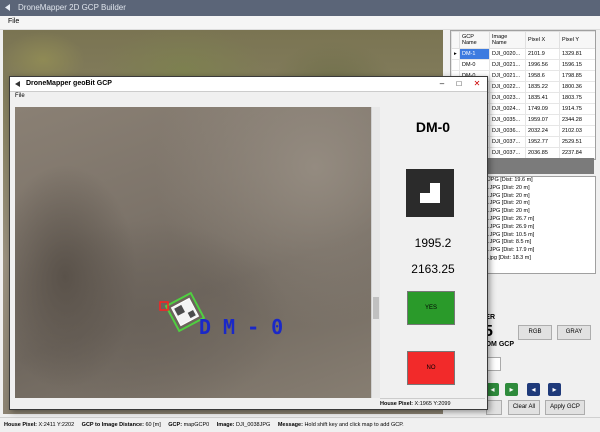 Image resolution: width=600 pixels, height=432 pixels. Describe the element at coordinates (175, 425) in the screenshot. I see `status-gcp-label: GCP:` at that location.